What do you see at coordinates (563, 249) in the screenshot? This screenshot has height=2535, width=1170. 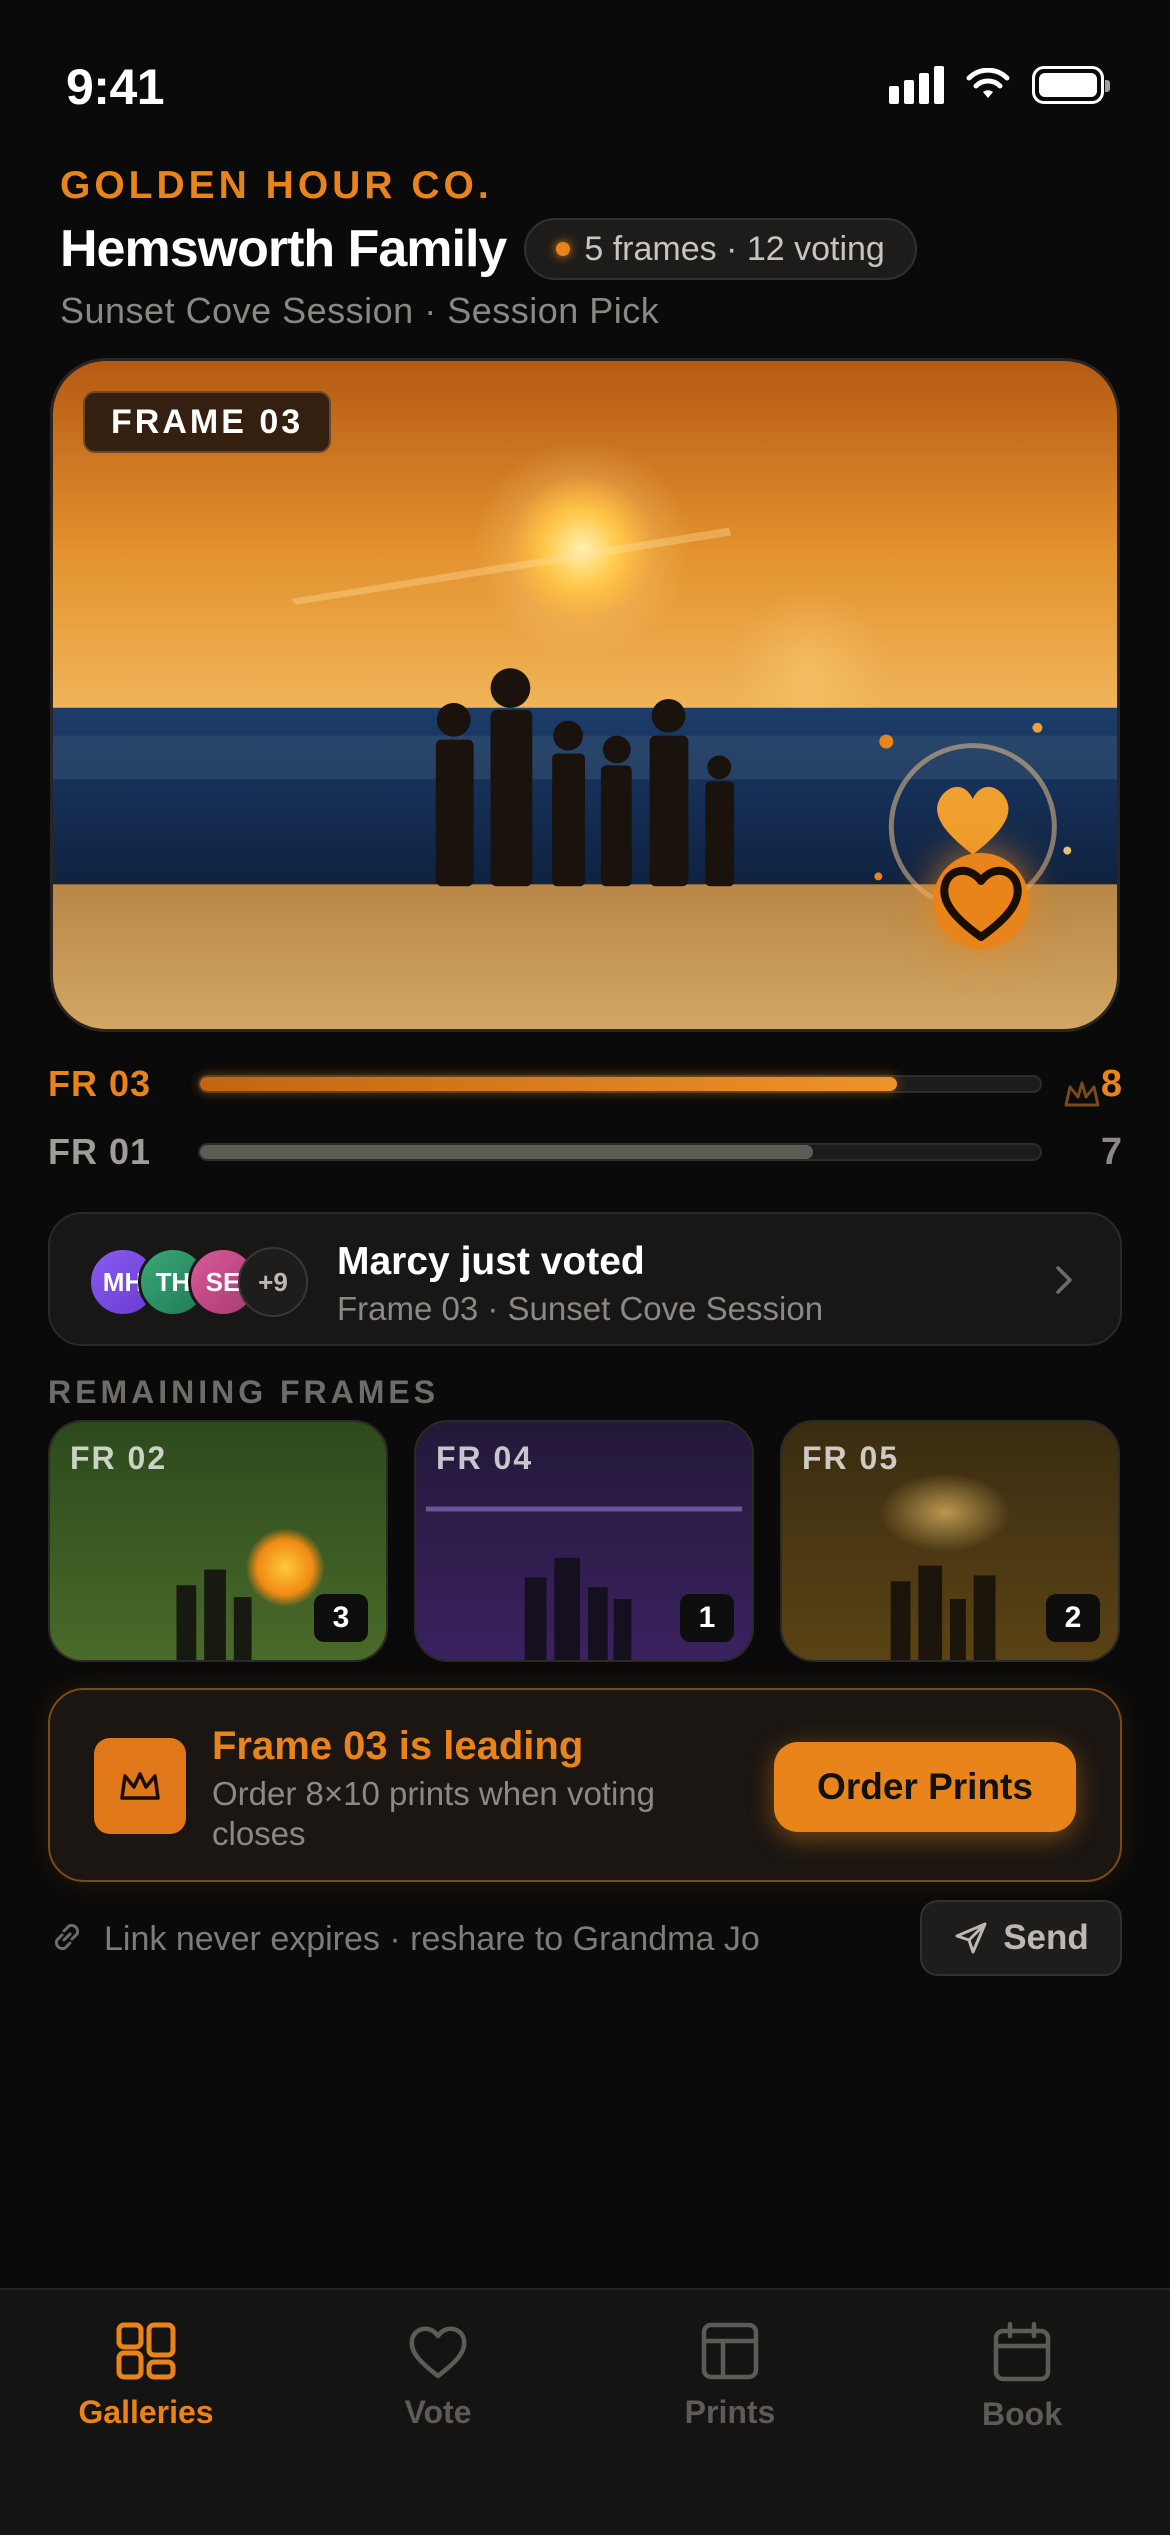 I see `live-dot-icon` at bounding box center [563, 249].